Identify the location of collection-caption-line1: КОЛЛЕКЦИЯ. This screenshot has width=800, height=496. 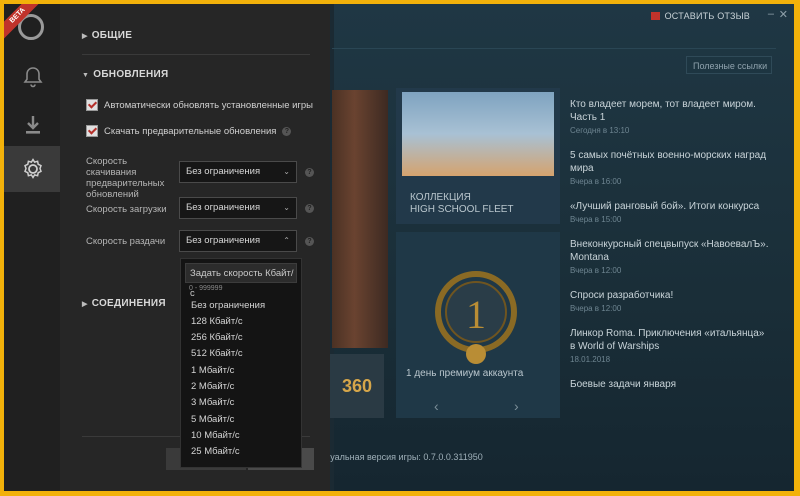
(440, 197).